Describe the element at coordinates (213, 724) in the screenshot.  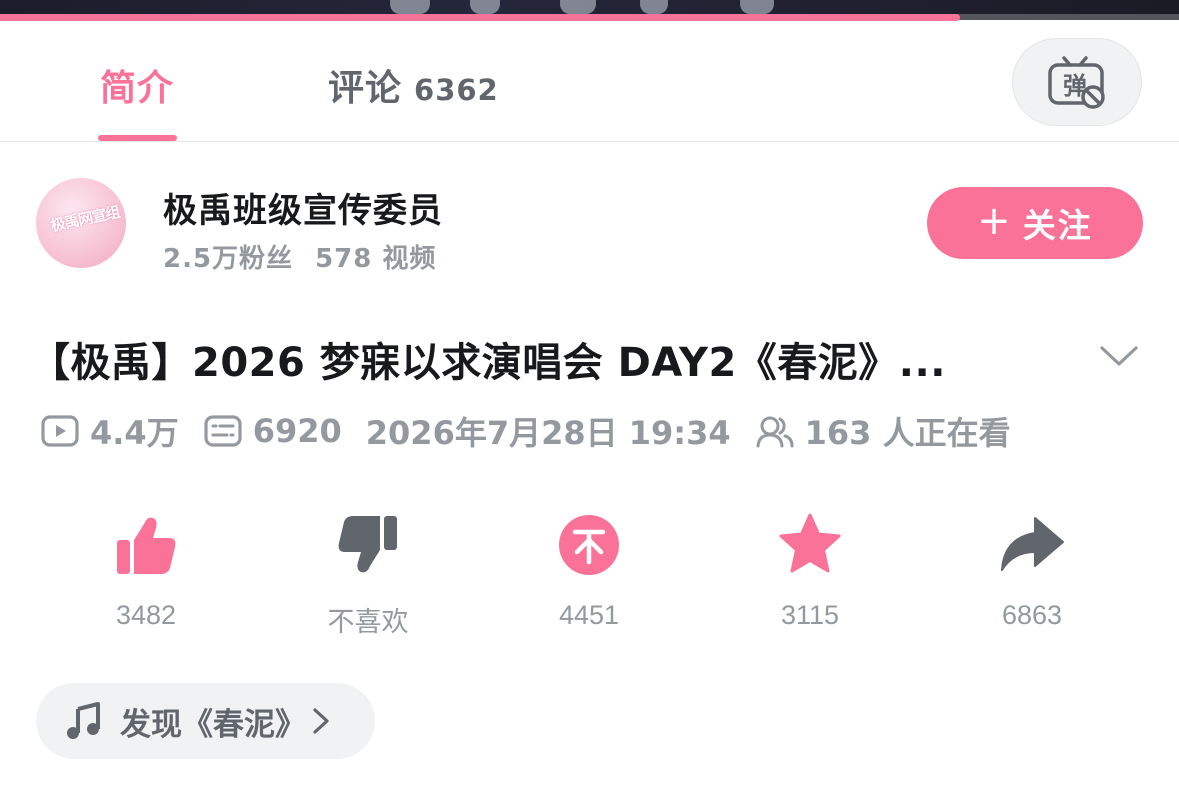
I see `discover-music-label: 发现《春泥》` at that location.